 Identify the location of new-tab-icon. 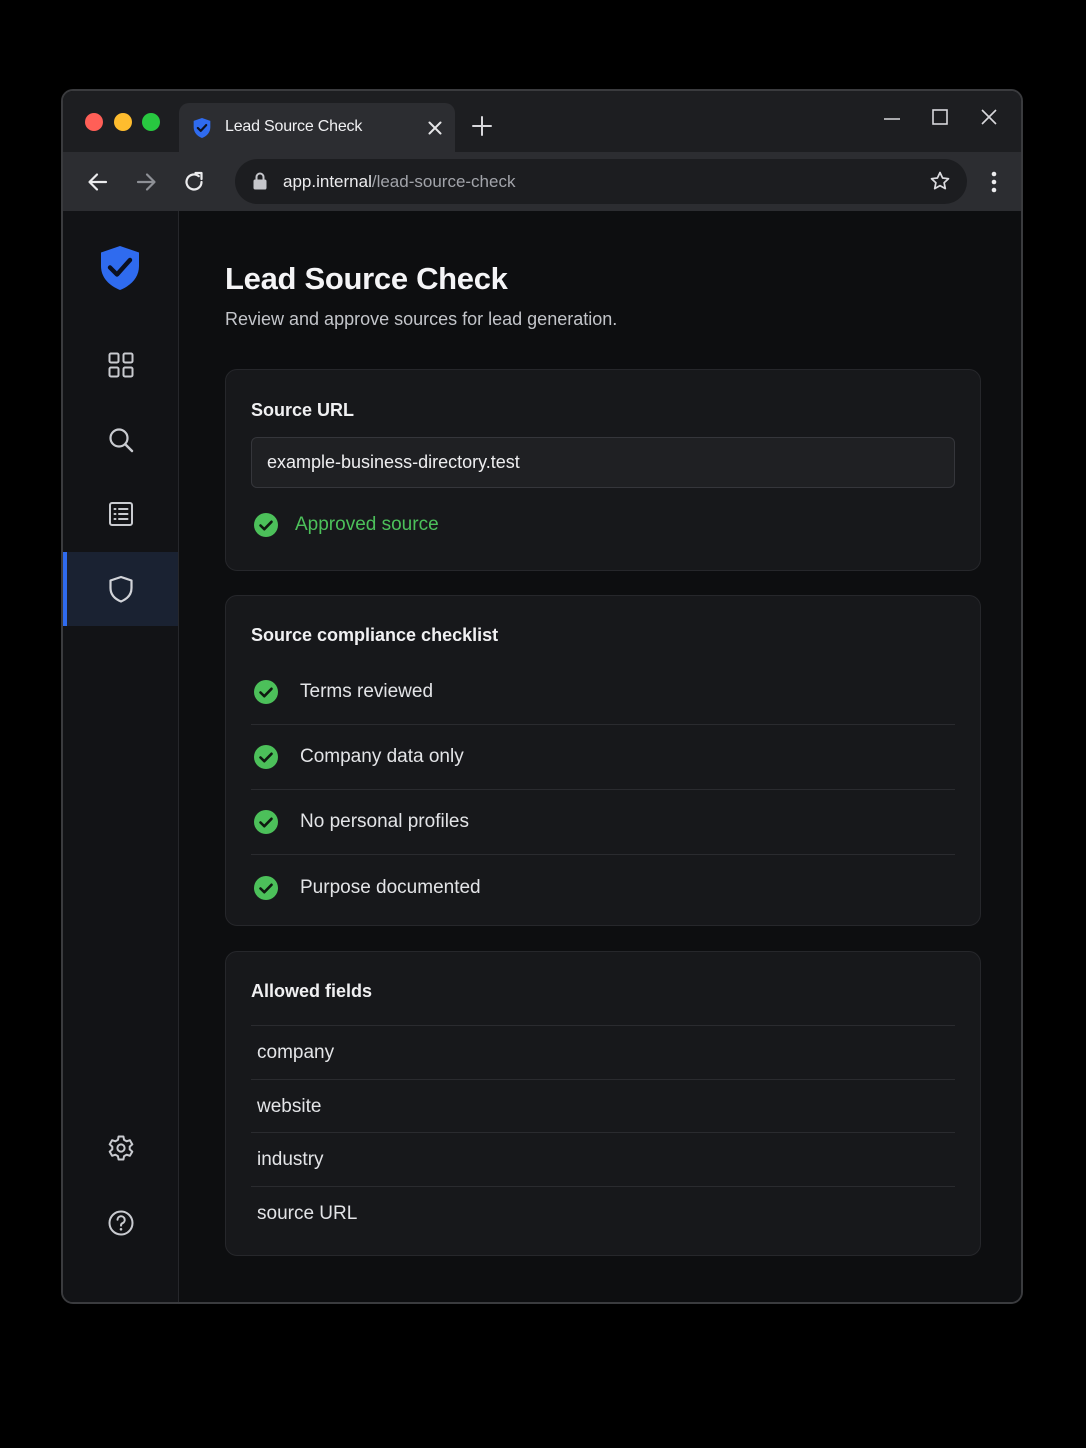
(482, 126).